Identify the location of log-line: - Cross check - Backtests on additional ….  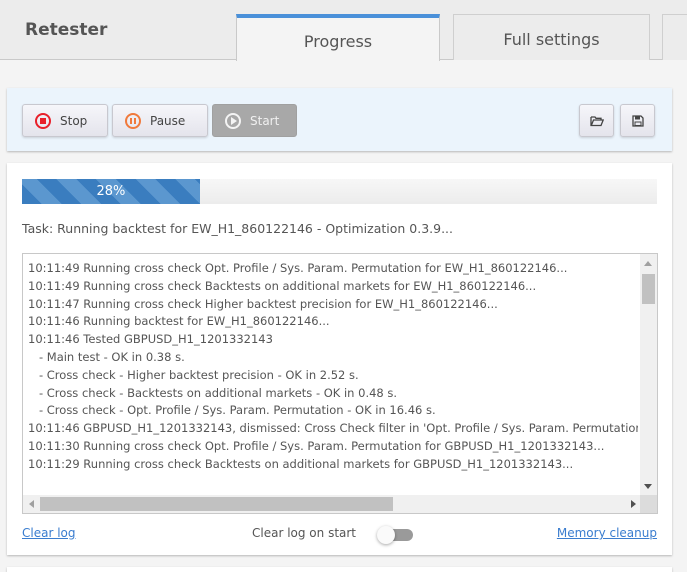
(213, 392).